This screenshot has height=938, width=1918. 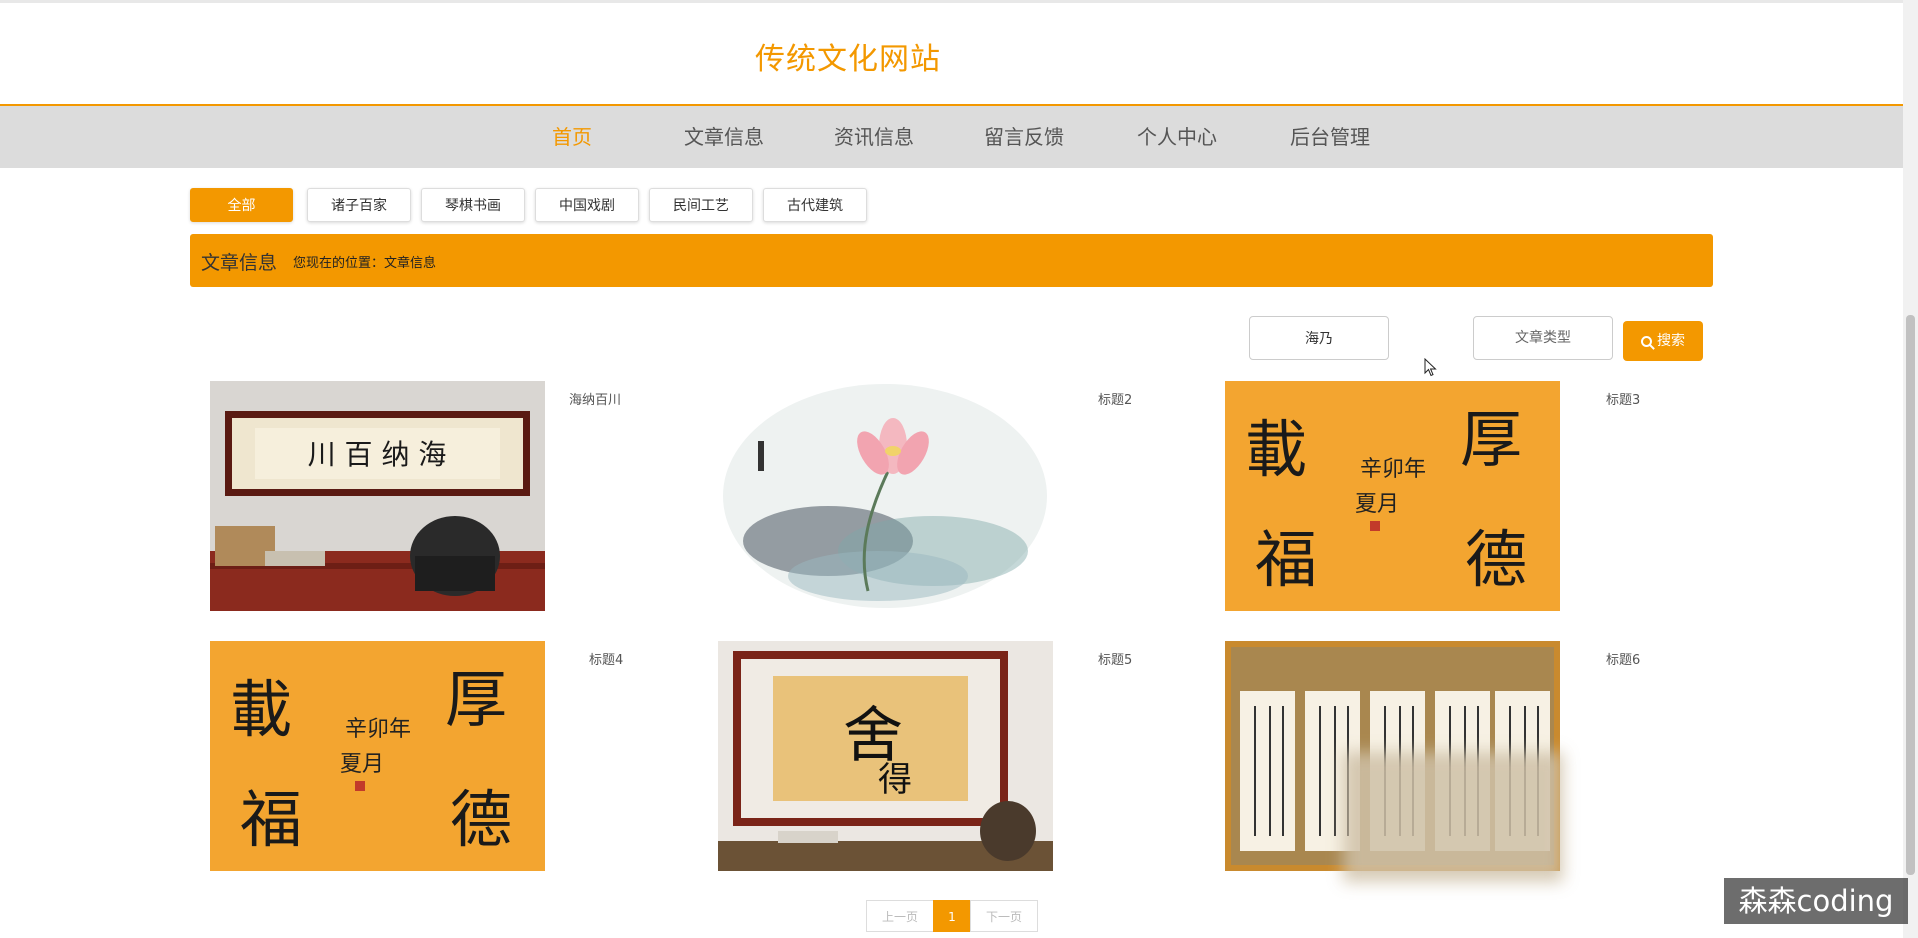 What do you see at coordinates (1623, 658) in the screenshot?
I see `article-title-6: 标题6` at bounding box center [1623, 658].